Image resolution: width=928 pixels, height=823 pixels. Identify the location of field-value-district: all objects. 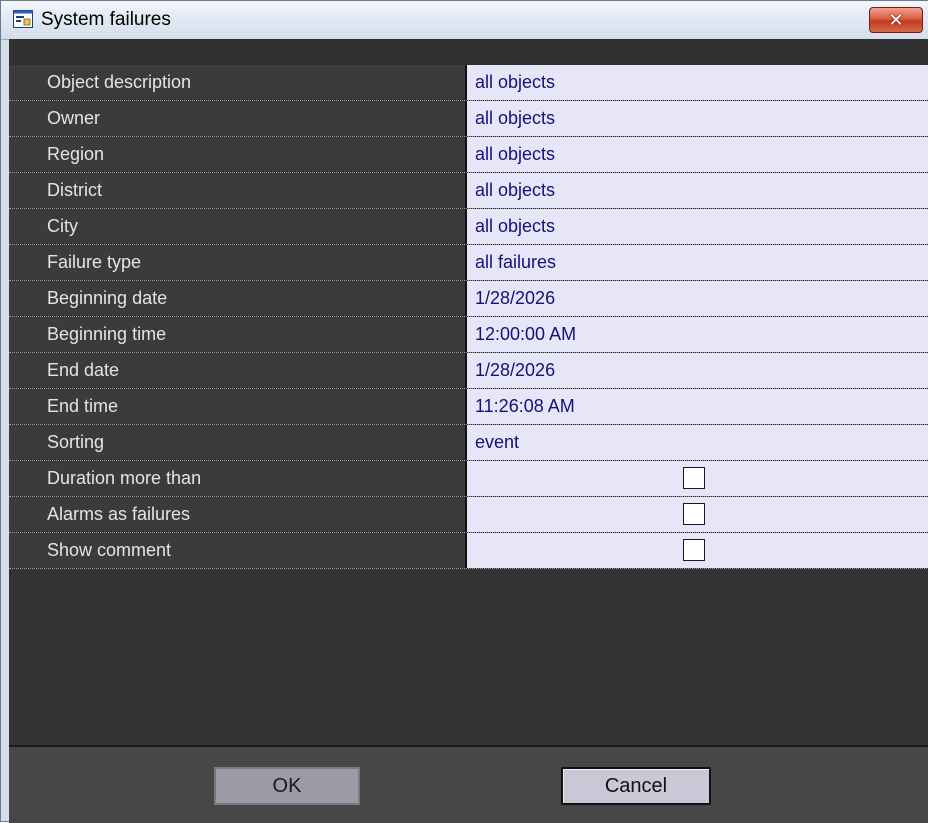
(697, 190).